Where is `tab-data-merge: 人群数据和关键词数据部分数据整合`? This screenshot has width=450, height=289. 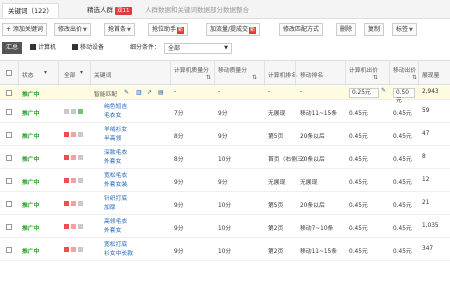
tab-data-merge: 人群数据和关键词数据部分数据整合 is located at coordinates (197, 10).